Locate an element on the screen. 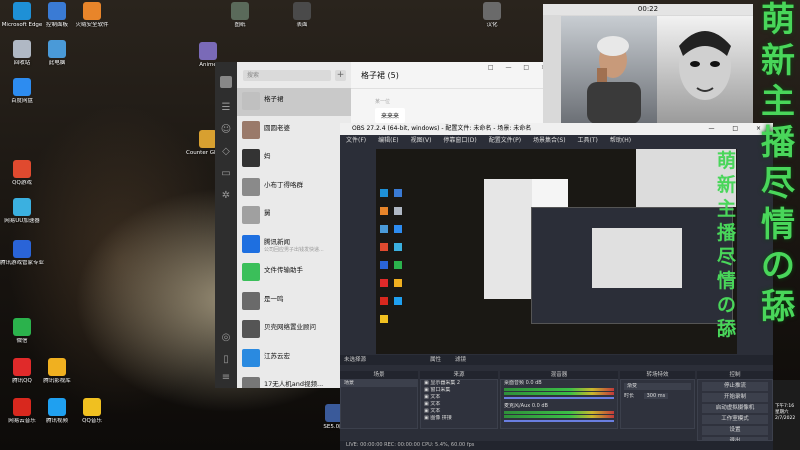  menu-icon: ≡ is located at coordinates (226, 378).